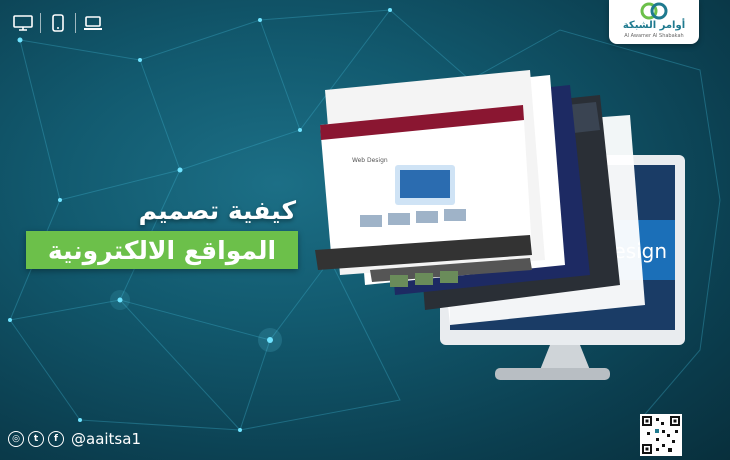 The width and height of the screenshot is (730, 460). I want to click on logo-mark-icon, so click(654, 11).